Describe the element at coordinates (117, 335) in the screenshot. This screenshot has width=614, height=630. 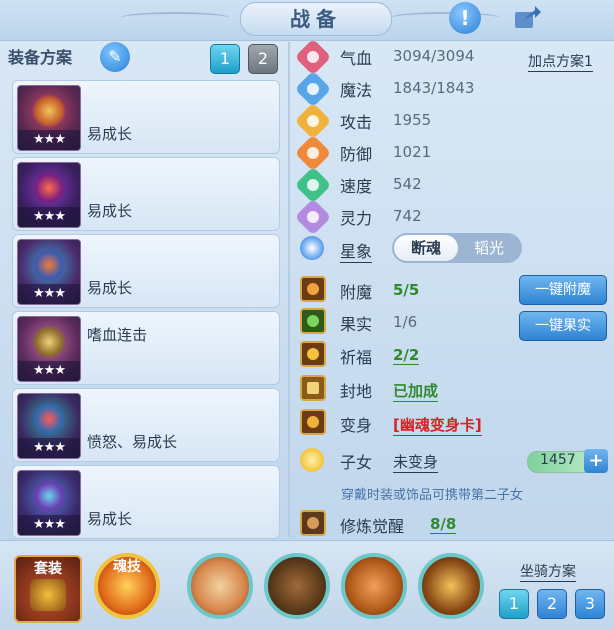
I see `equip-effect-text: 嗜血连击` at that location.